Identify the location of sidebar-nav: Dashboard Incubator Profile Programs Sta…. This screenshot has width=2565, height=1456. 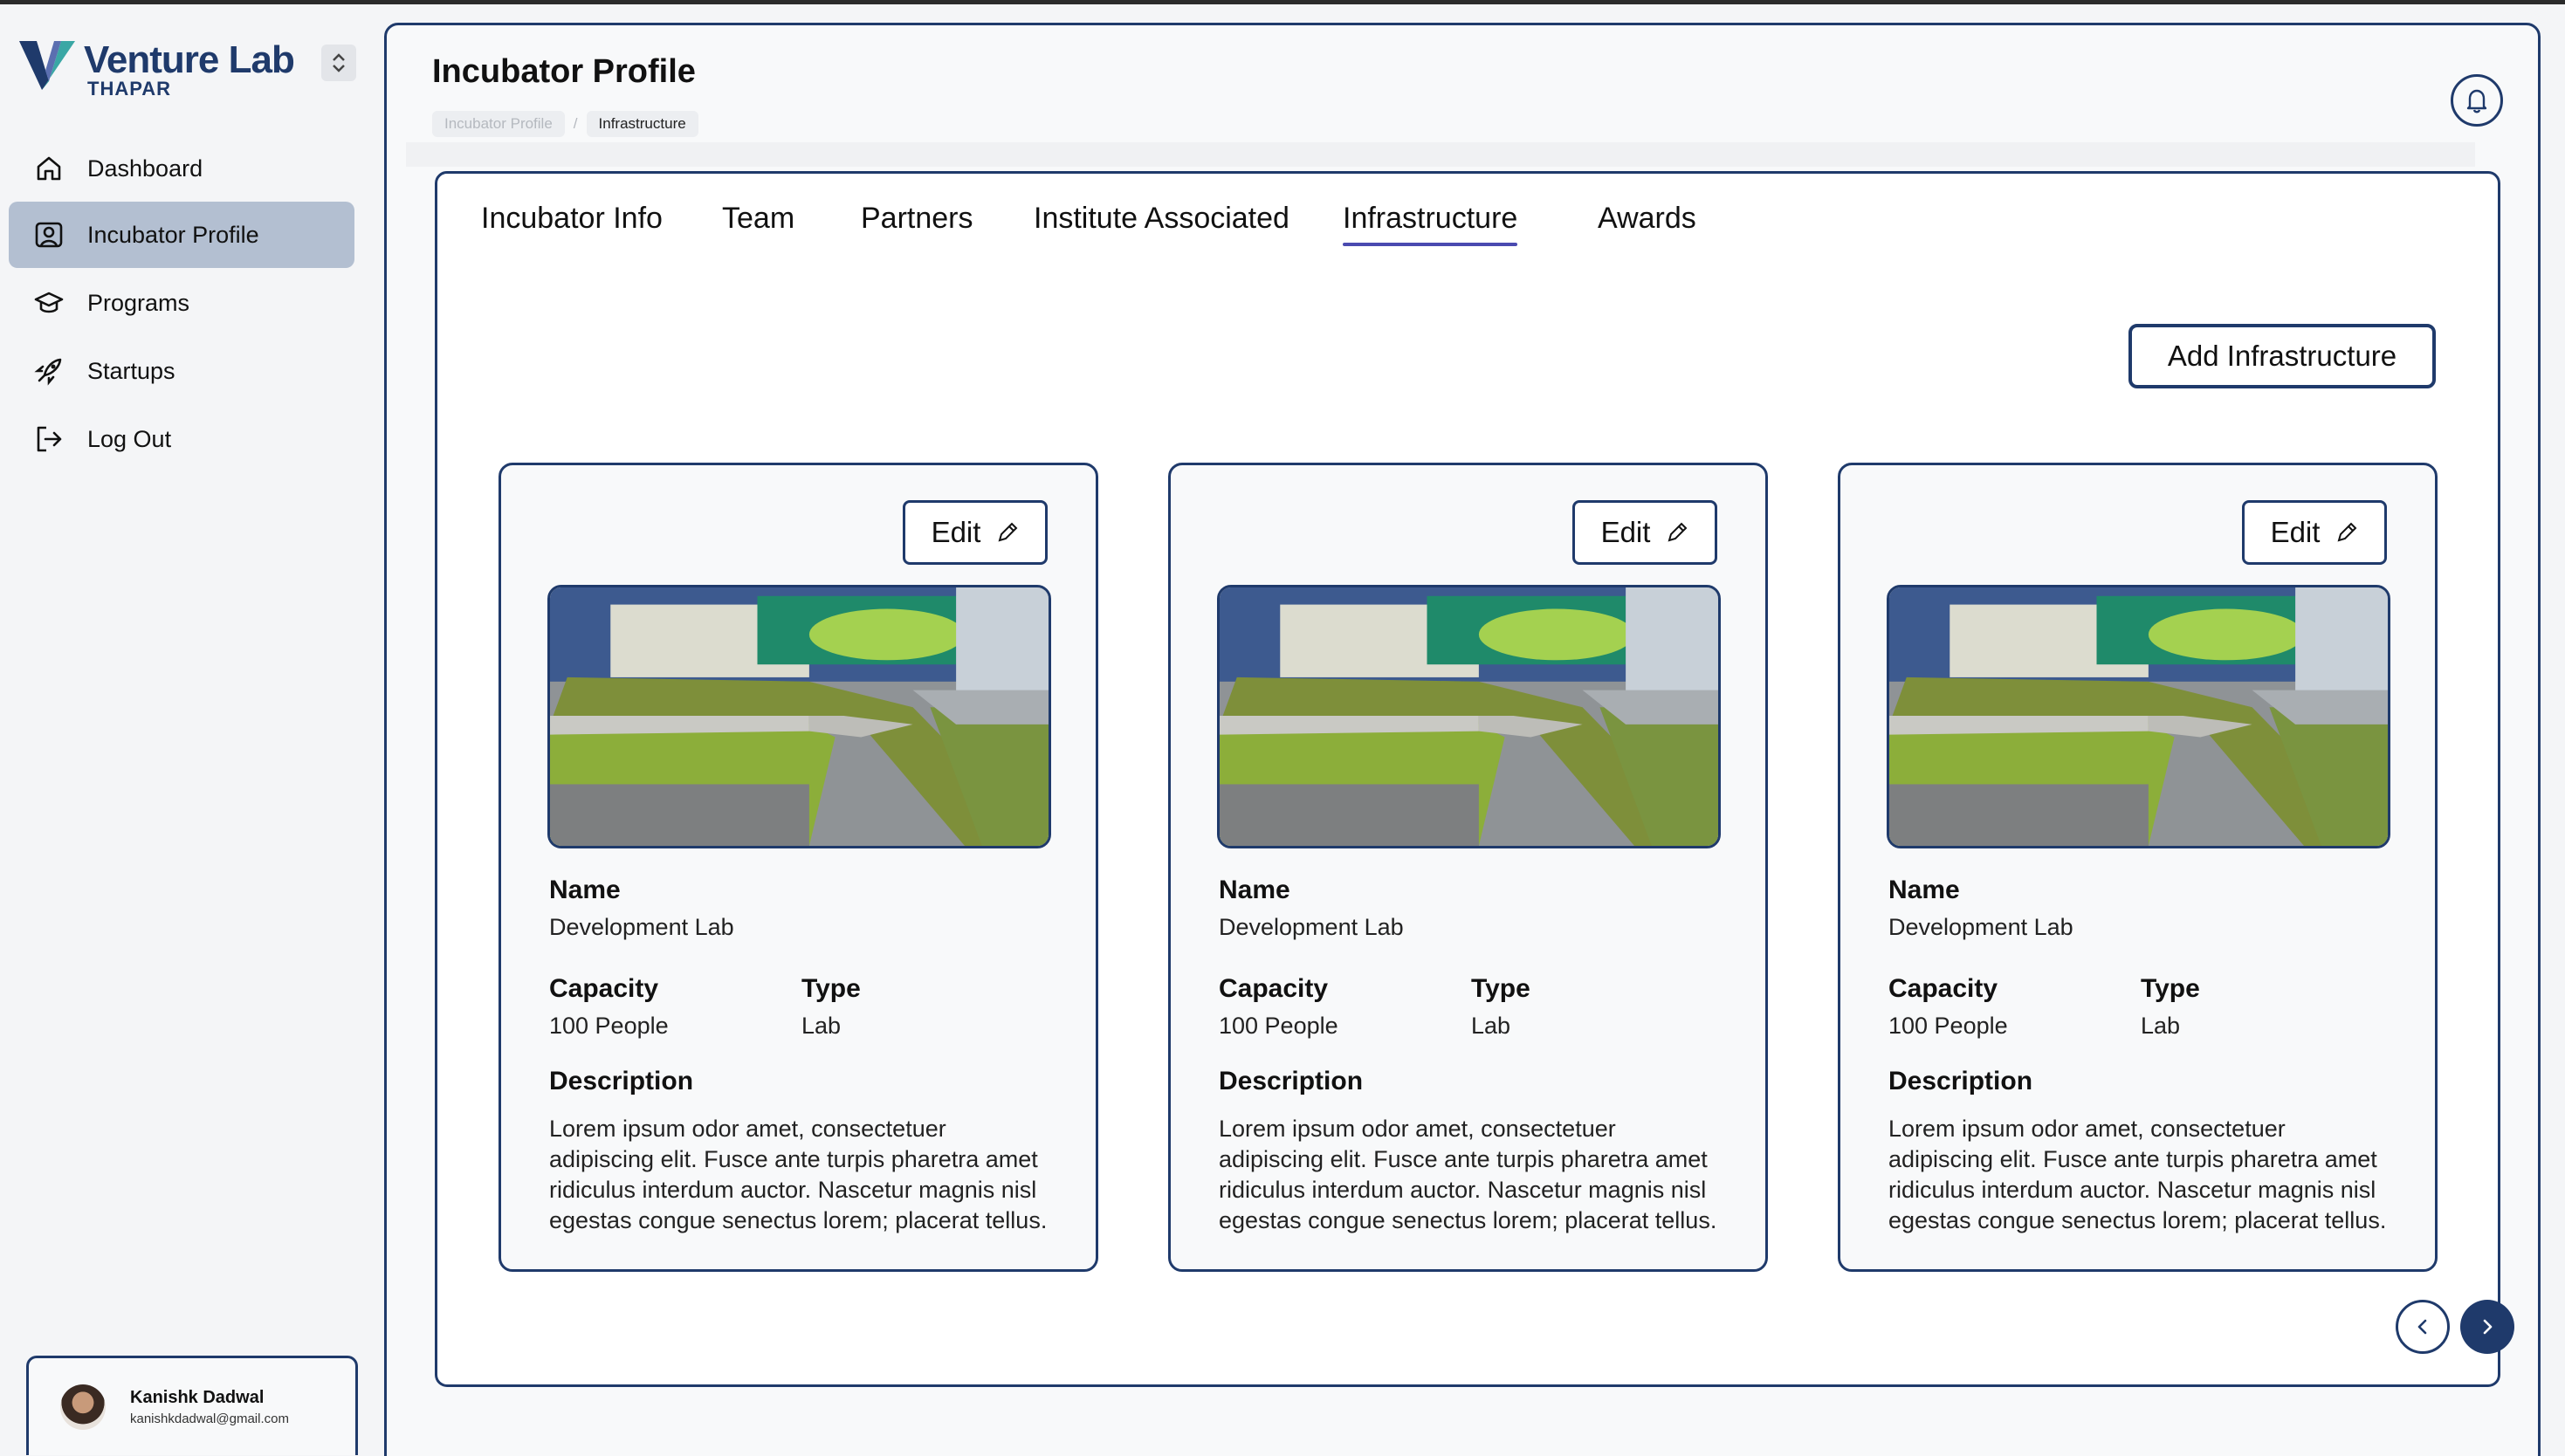
(181, 305).